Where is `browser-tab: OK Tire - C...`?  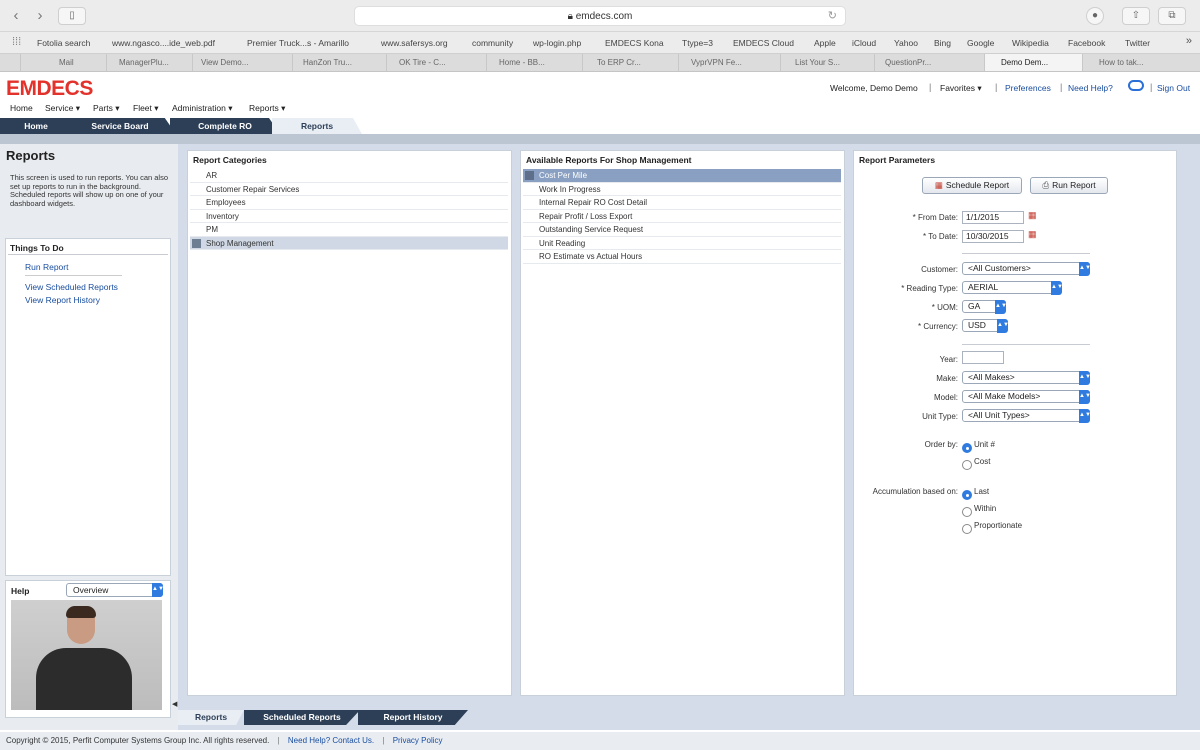
browser-tab: OK Tire - C... is located at coordinates (436, 62).